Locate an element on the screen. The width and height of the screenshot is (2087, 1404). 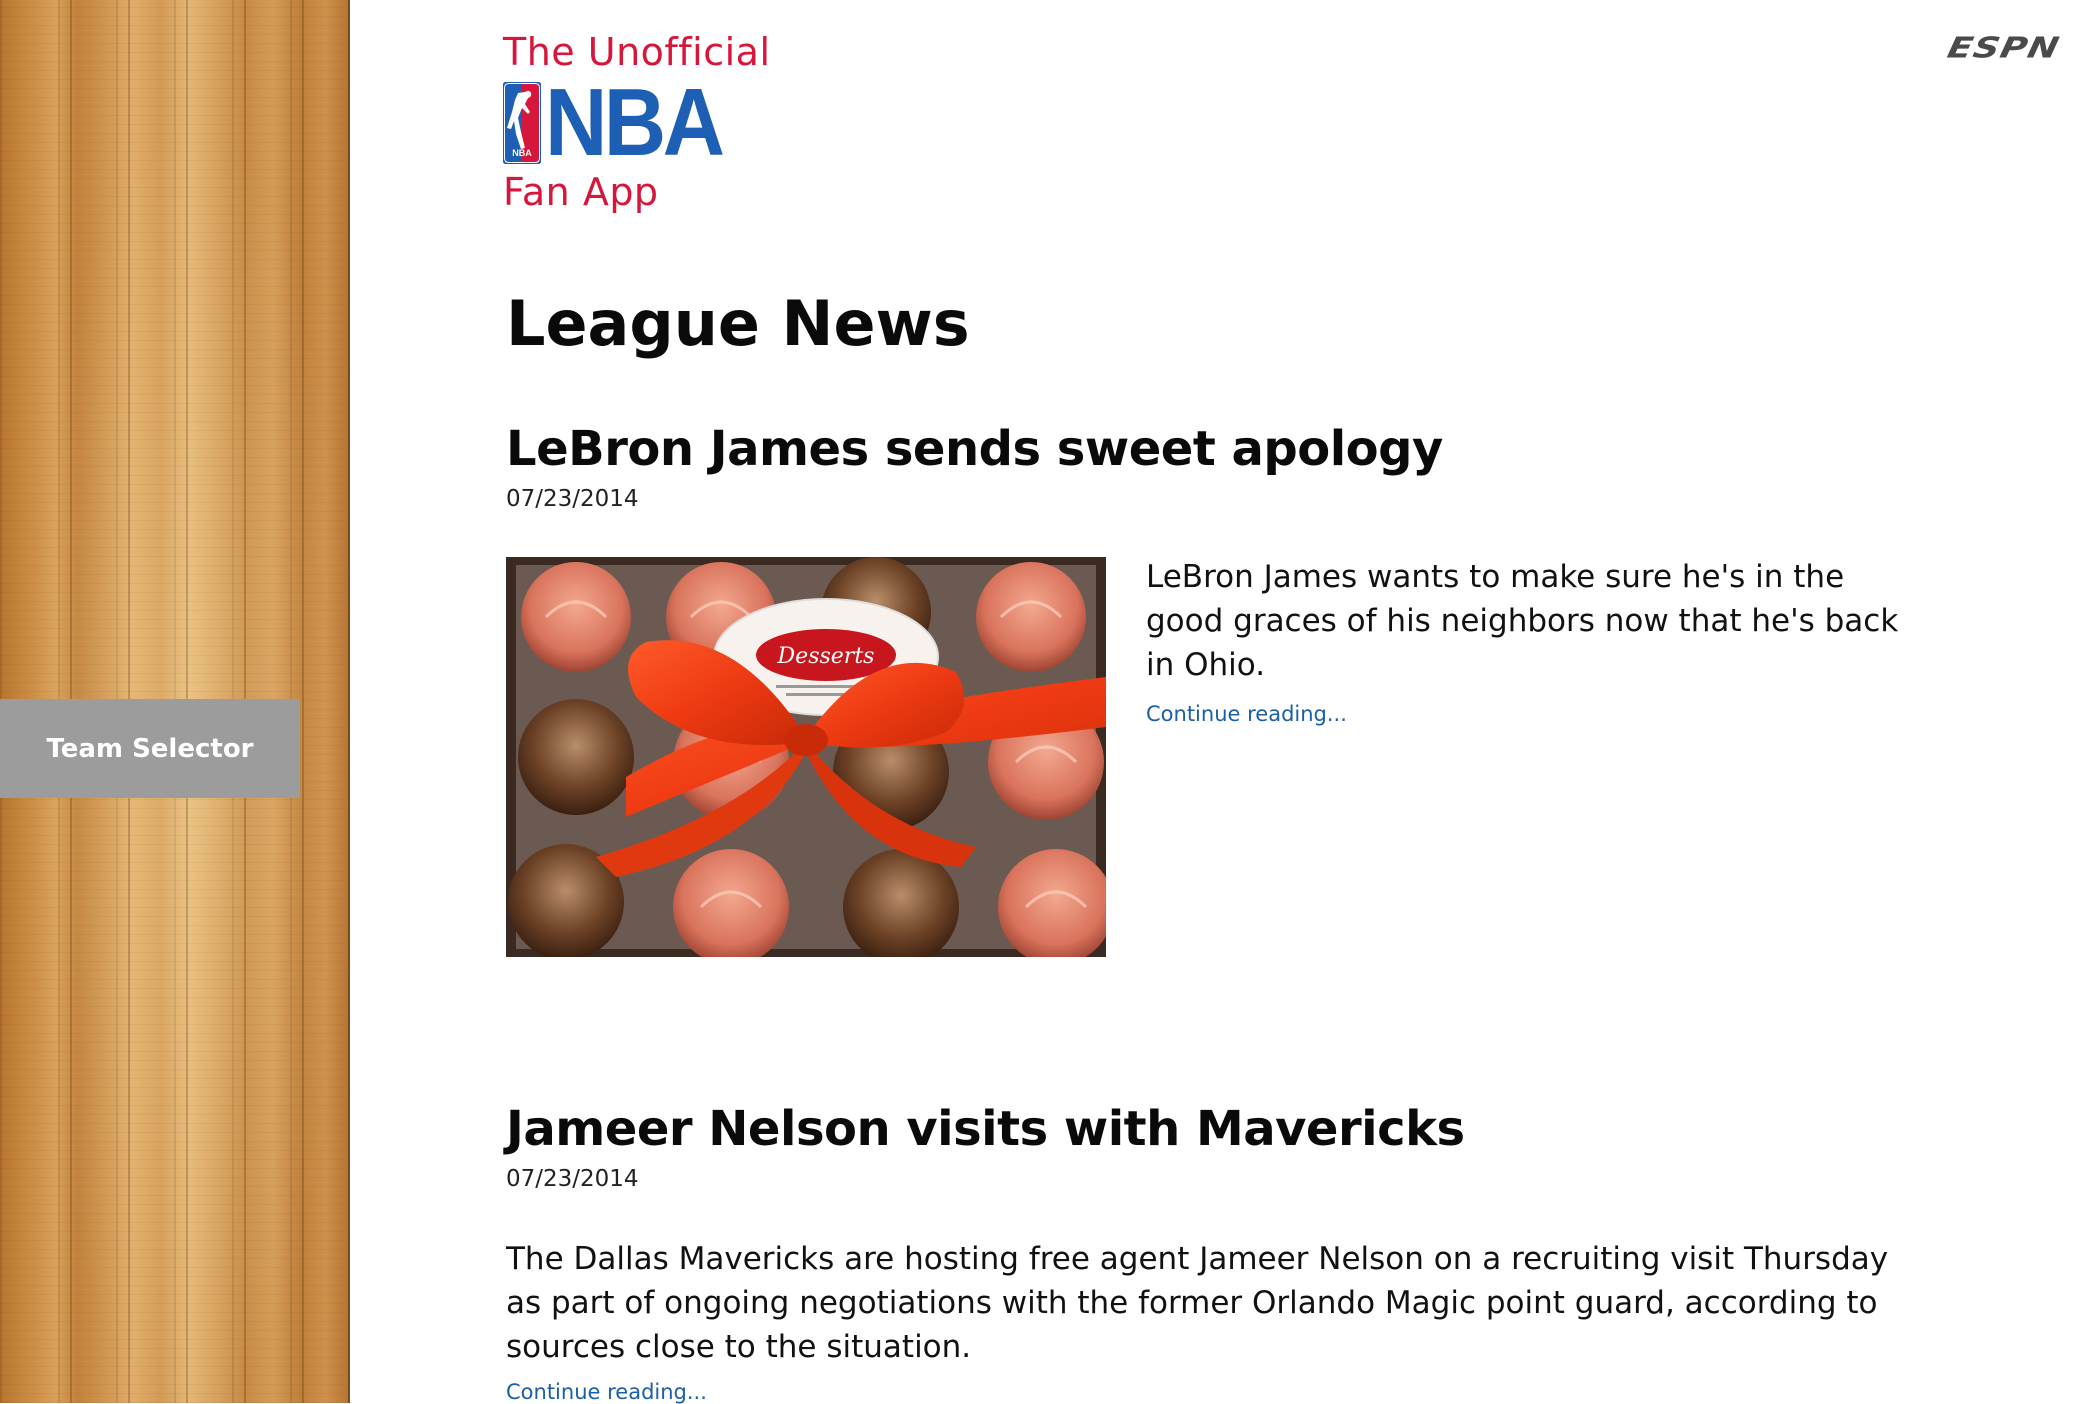
nba-logo: NBA NBA is located at coordinates (663, 122).